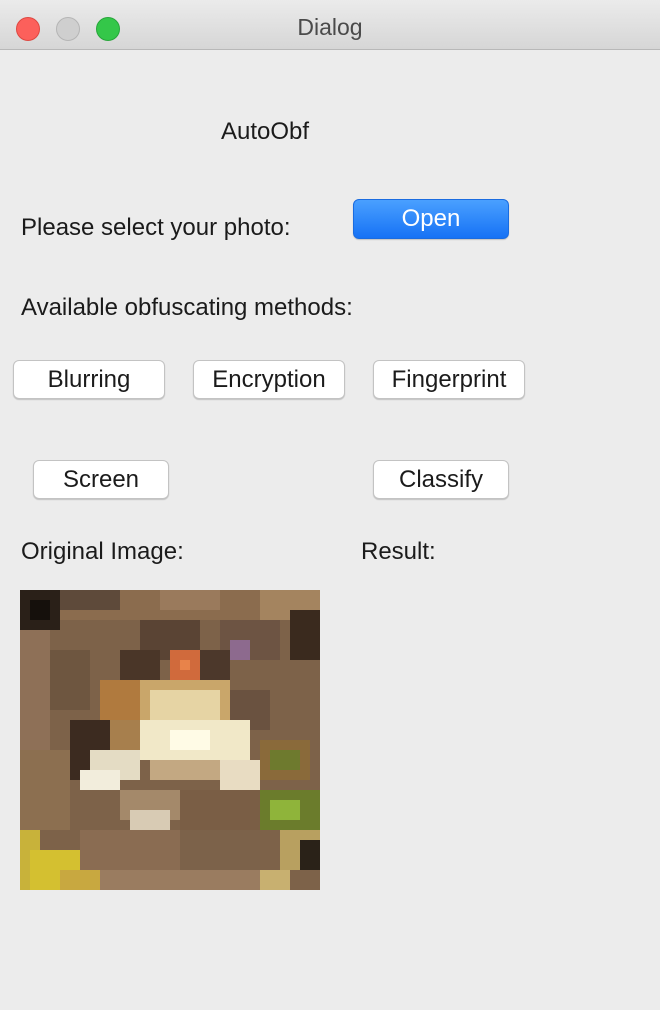 This screenshot has width=660, height=1010. I want to click on fingerprint-button: Fingerprint, so click(449, 379).